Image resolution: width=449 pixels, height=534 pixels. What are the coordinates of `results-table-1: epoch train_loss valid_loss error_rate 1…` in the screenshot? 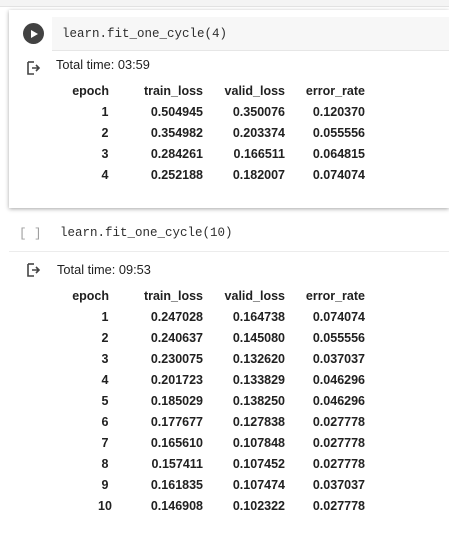 It's located at (213, 132).